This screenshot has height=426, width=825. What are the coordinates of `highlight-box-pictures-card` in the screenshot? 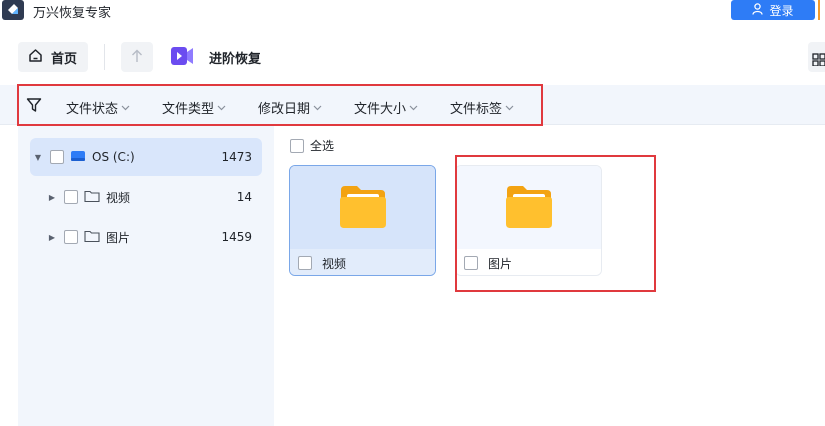 It's located at (555, 223).